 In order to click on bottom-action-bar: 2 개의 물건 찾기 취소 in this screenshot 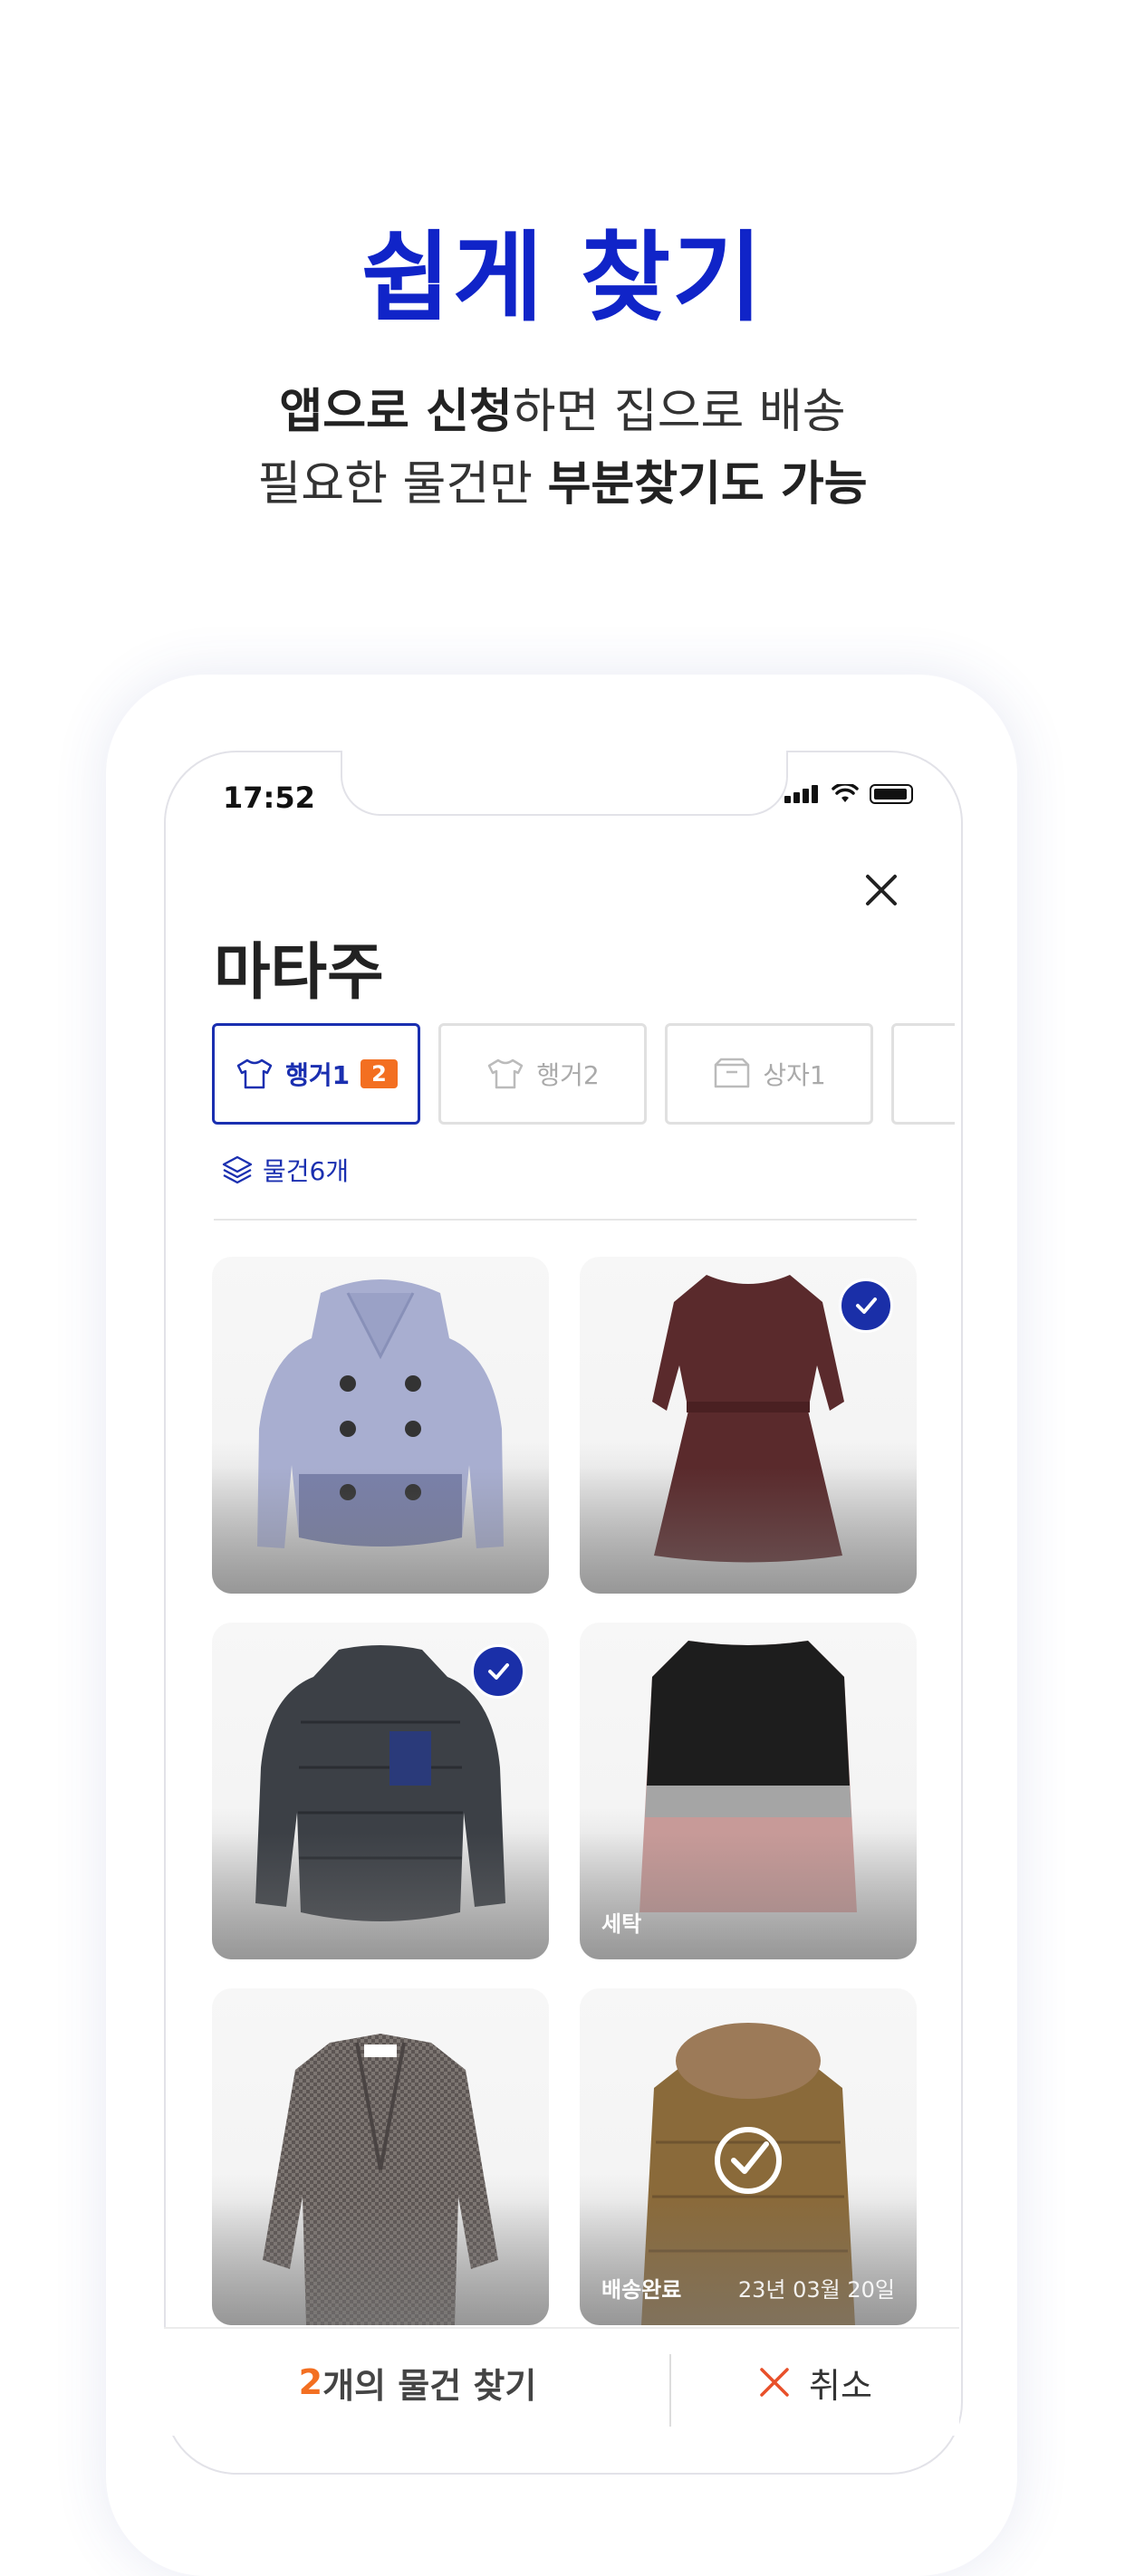, I will do `click(562, 2381)`.